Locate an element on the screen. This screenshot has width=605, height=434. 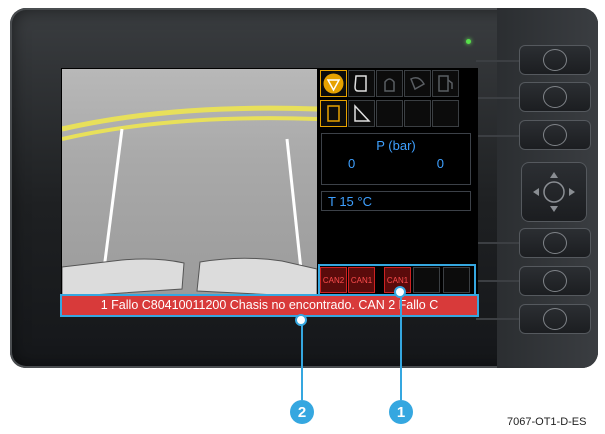
softkey-6-button is located at coordinates (555, 319).